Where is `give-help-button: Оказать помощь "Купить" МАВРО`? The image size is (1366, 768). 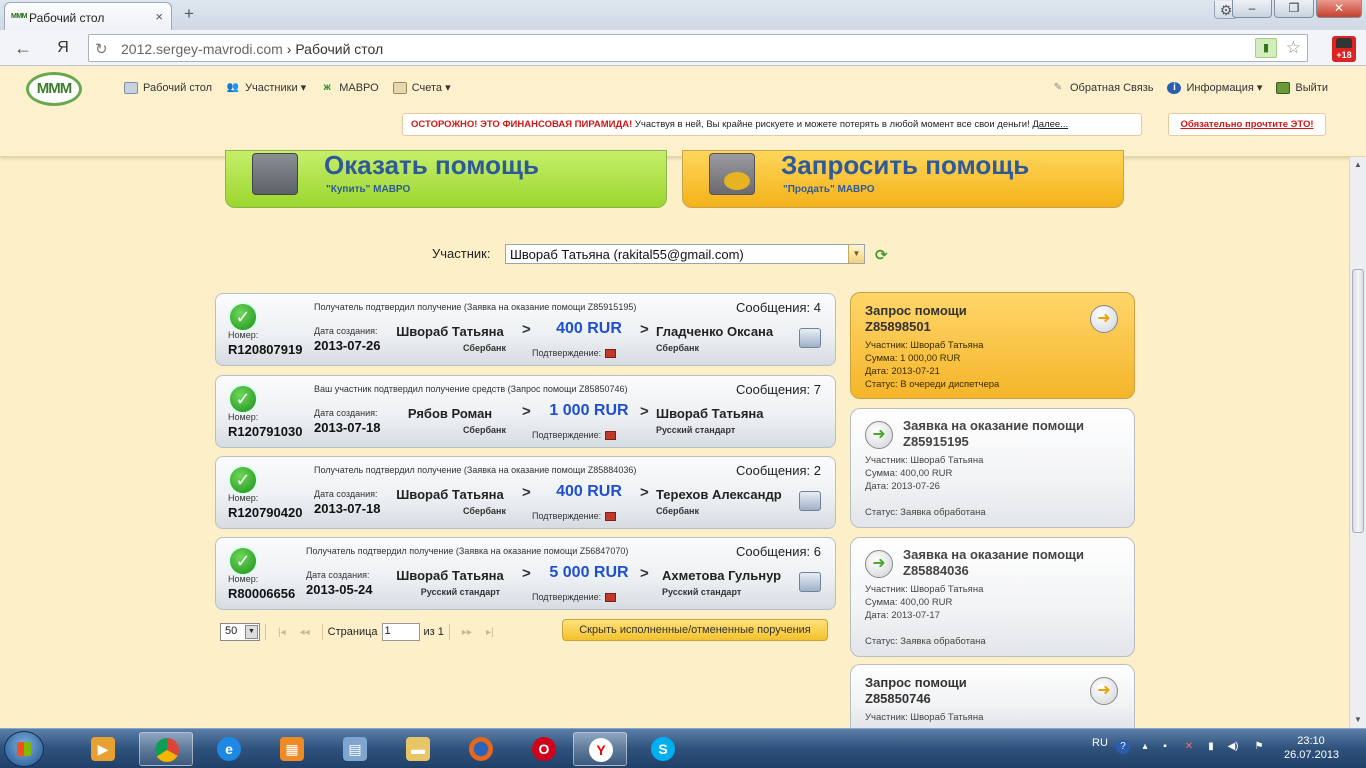
give-help-button: Оказать помощь "Купить" МАВРО is located at coordinates (446, 179).